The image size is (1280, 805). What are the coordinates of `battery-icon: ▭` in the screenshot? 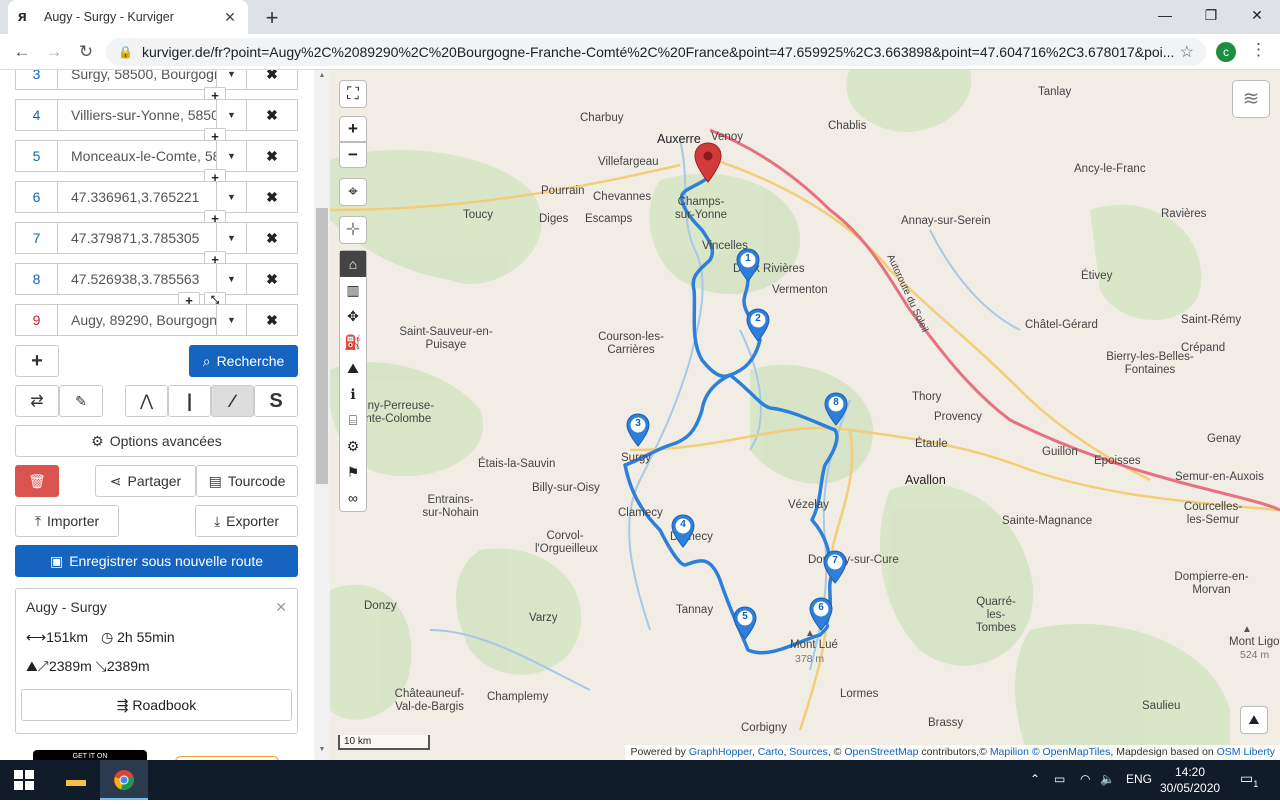 It's located at (1059, 779).